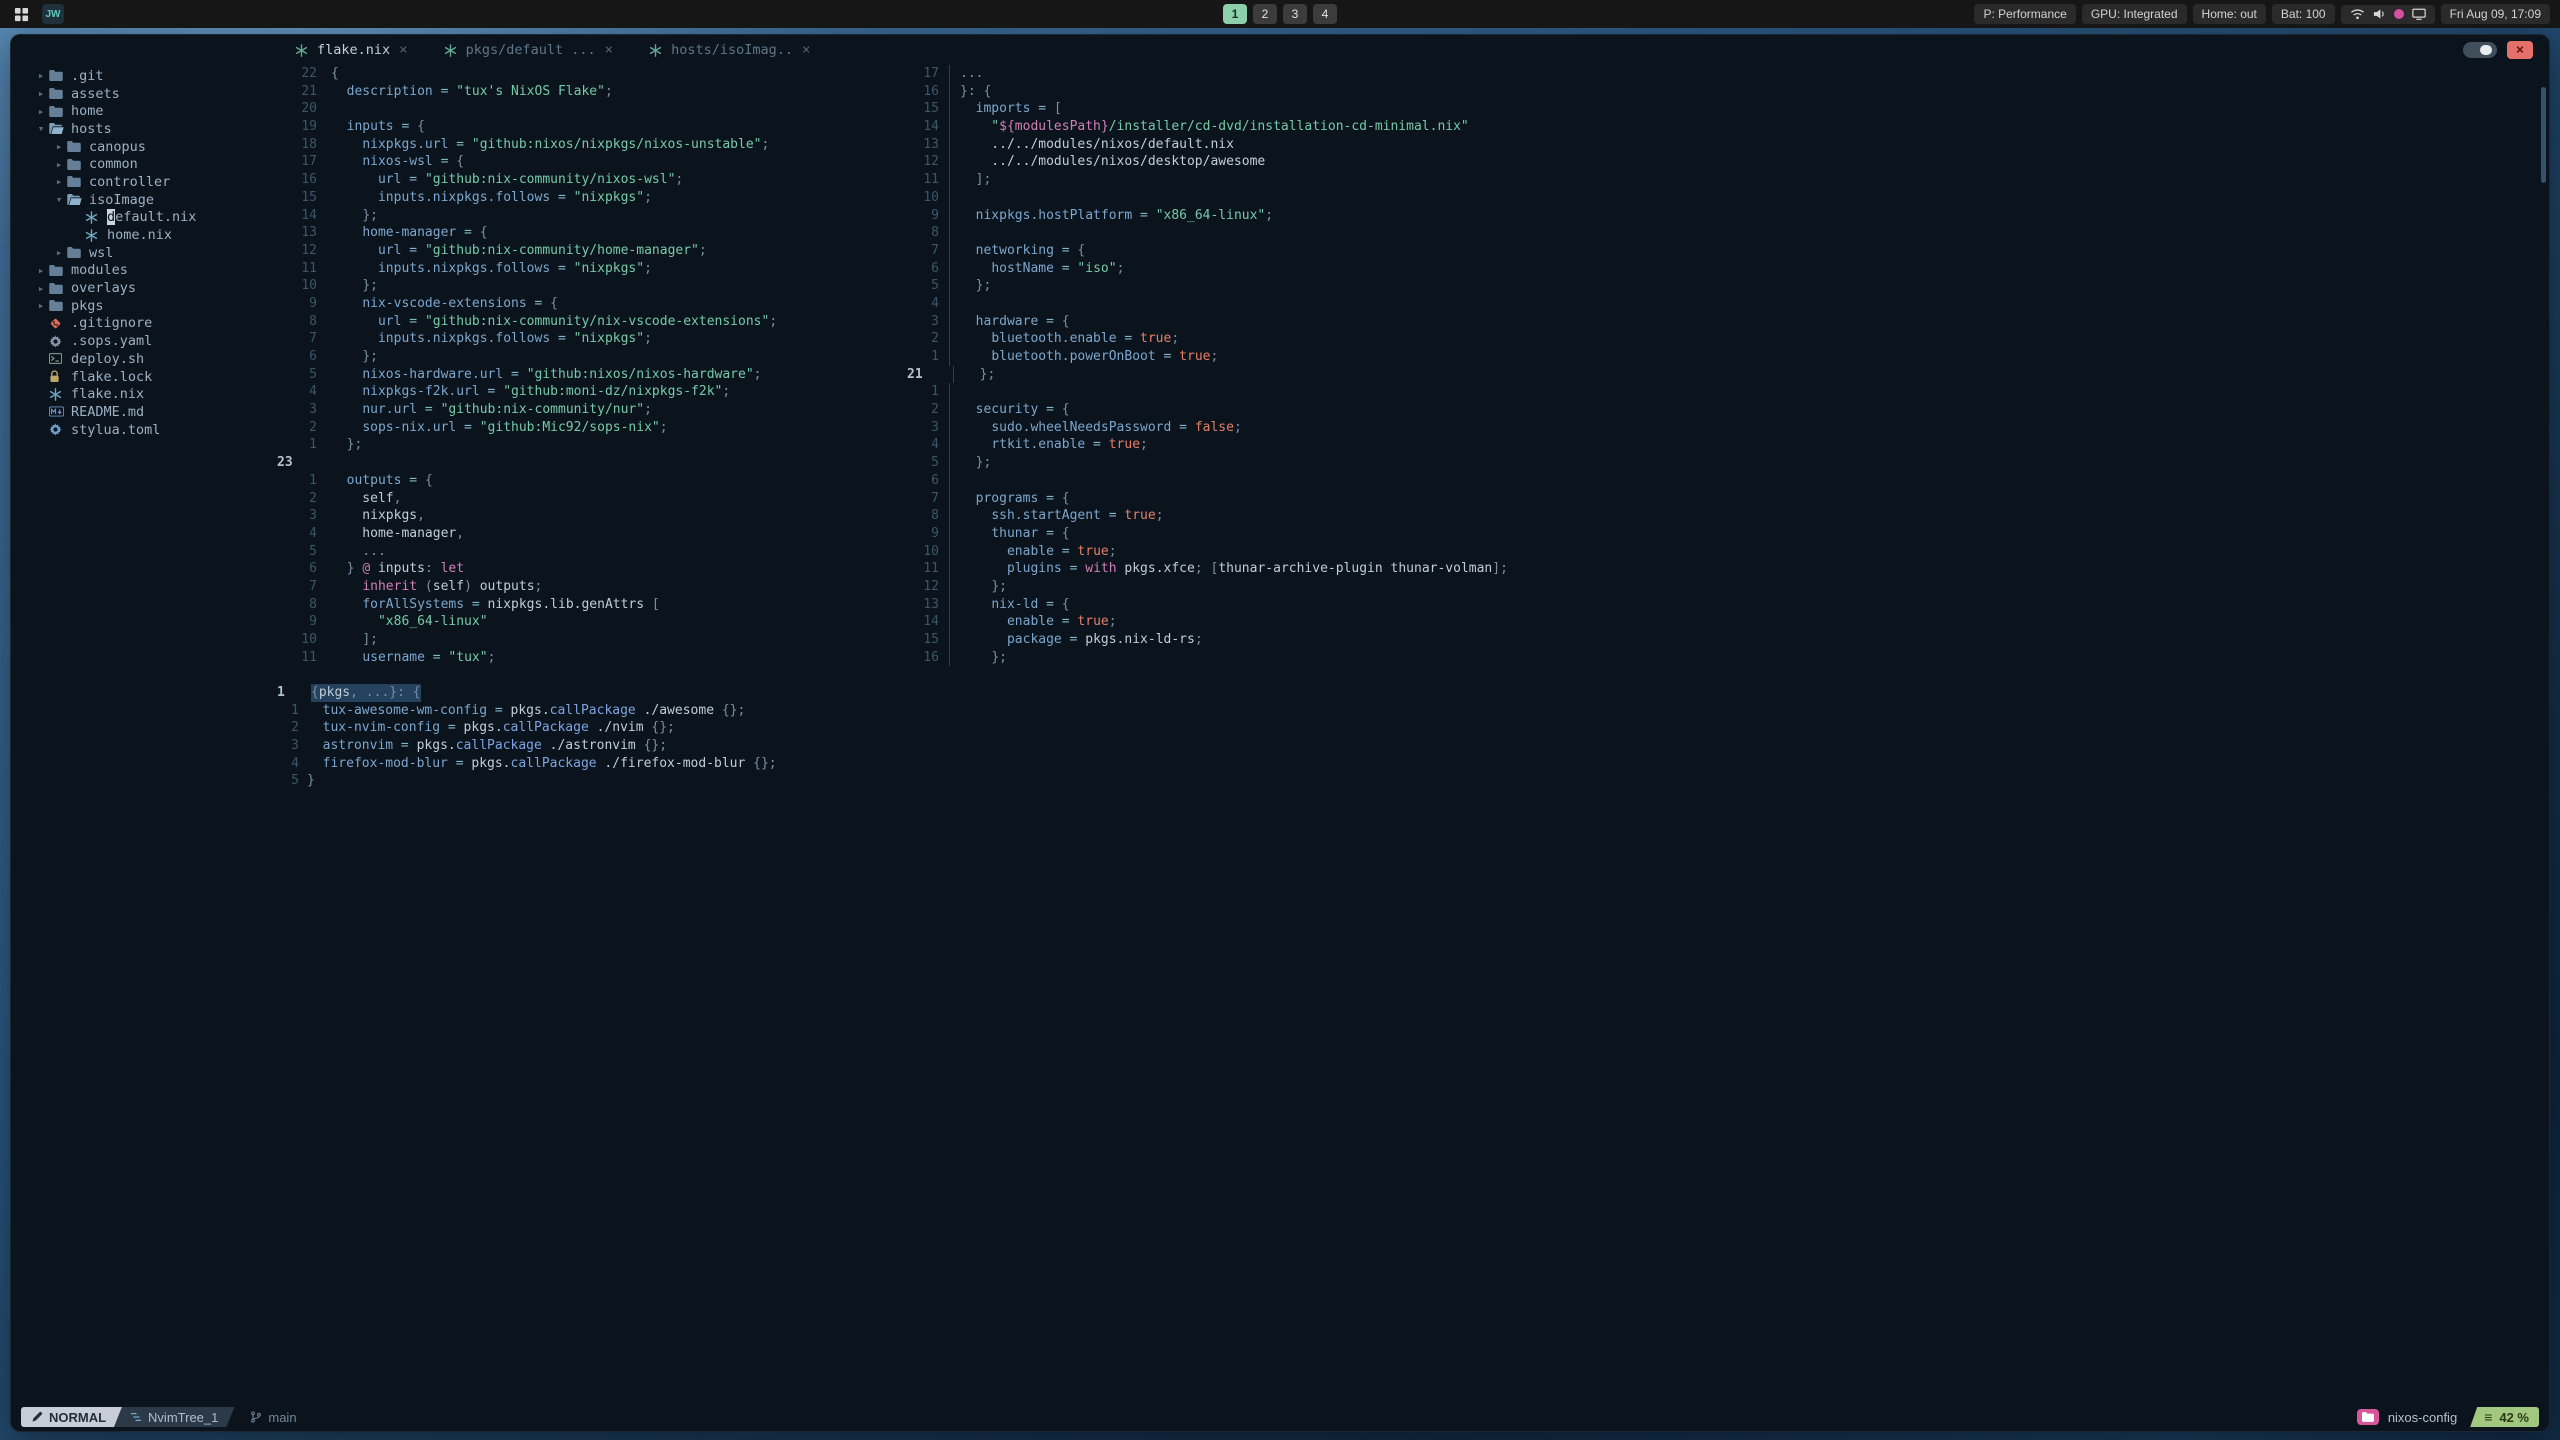 The width and height of the screenshot is (2560, 1440). Describe the element at coordinates (588, 269) in the screenshot. I see `code-line: 11 inputs.nixpkgs.follows = "nixpkgs";` at that location.